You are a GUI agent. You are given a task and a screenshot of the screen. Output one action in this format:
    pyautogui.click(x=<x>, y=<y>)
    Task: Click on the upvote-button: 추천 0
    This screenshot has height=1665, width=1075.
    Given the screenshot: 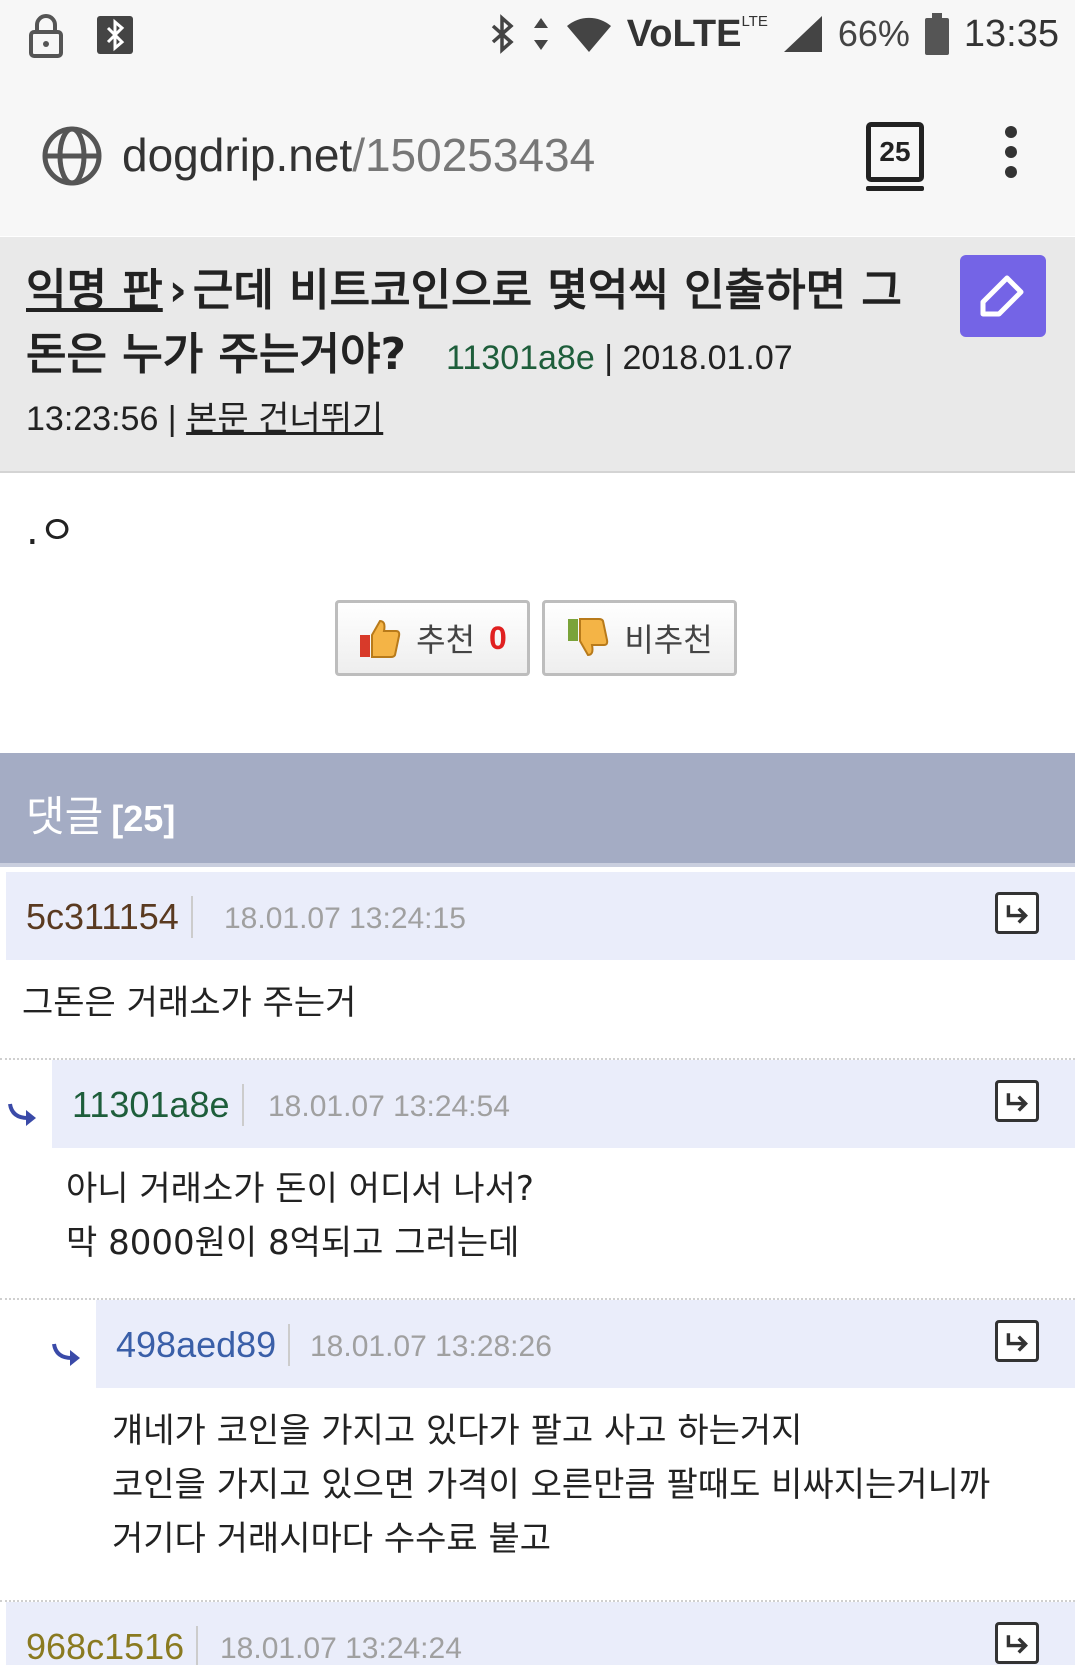 What is the action you would take?
    pyautogui.click(x=432, y=638)
    